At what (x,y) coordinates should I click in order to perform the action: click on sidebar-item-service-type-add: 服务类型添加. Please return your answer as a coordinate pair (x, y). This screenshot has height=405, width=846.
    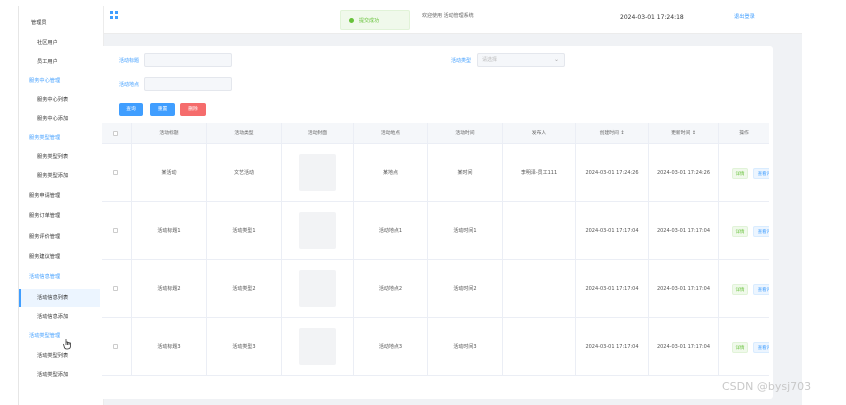
    Looking at the image, I should click on (61, 176).